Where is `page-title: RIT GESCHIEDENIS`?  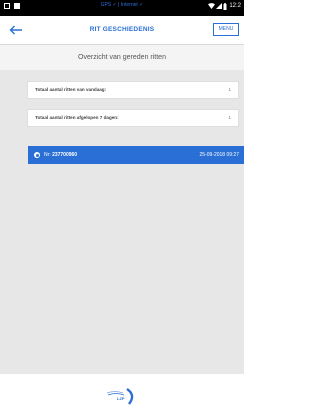 page-title: RIT GESCHIEDENIS is located at coordinates (122, 29).